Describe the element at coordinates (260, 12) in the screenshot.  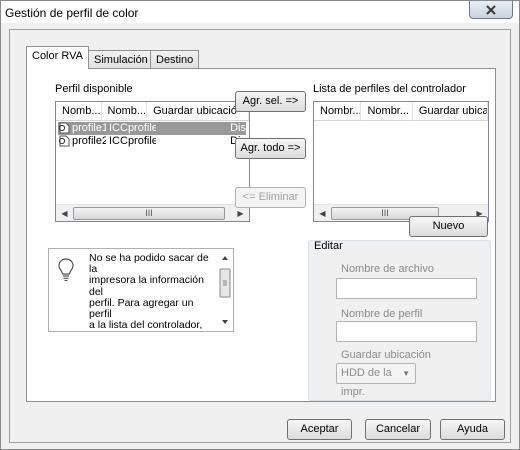
I see `title-bar: Gestión de perfil de color` at that location.